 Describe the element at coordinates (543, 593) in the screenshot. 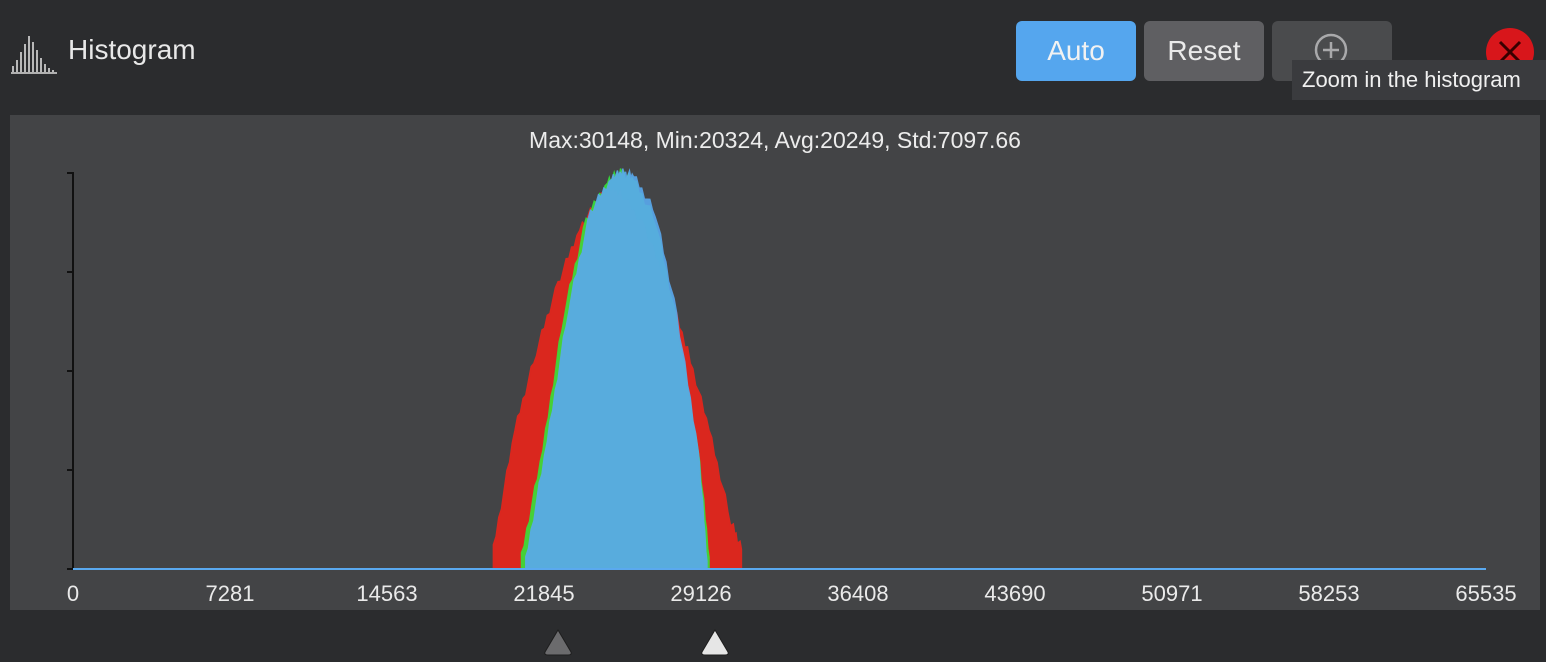

I see `x-tick-label: 21845` at that location.